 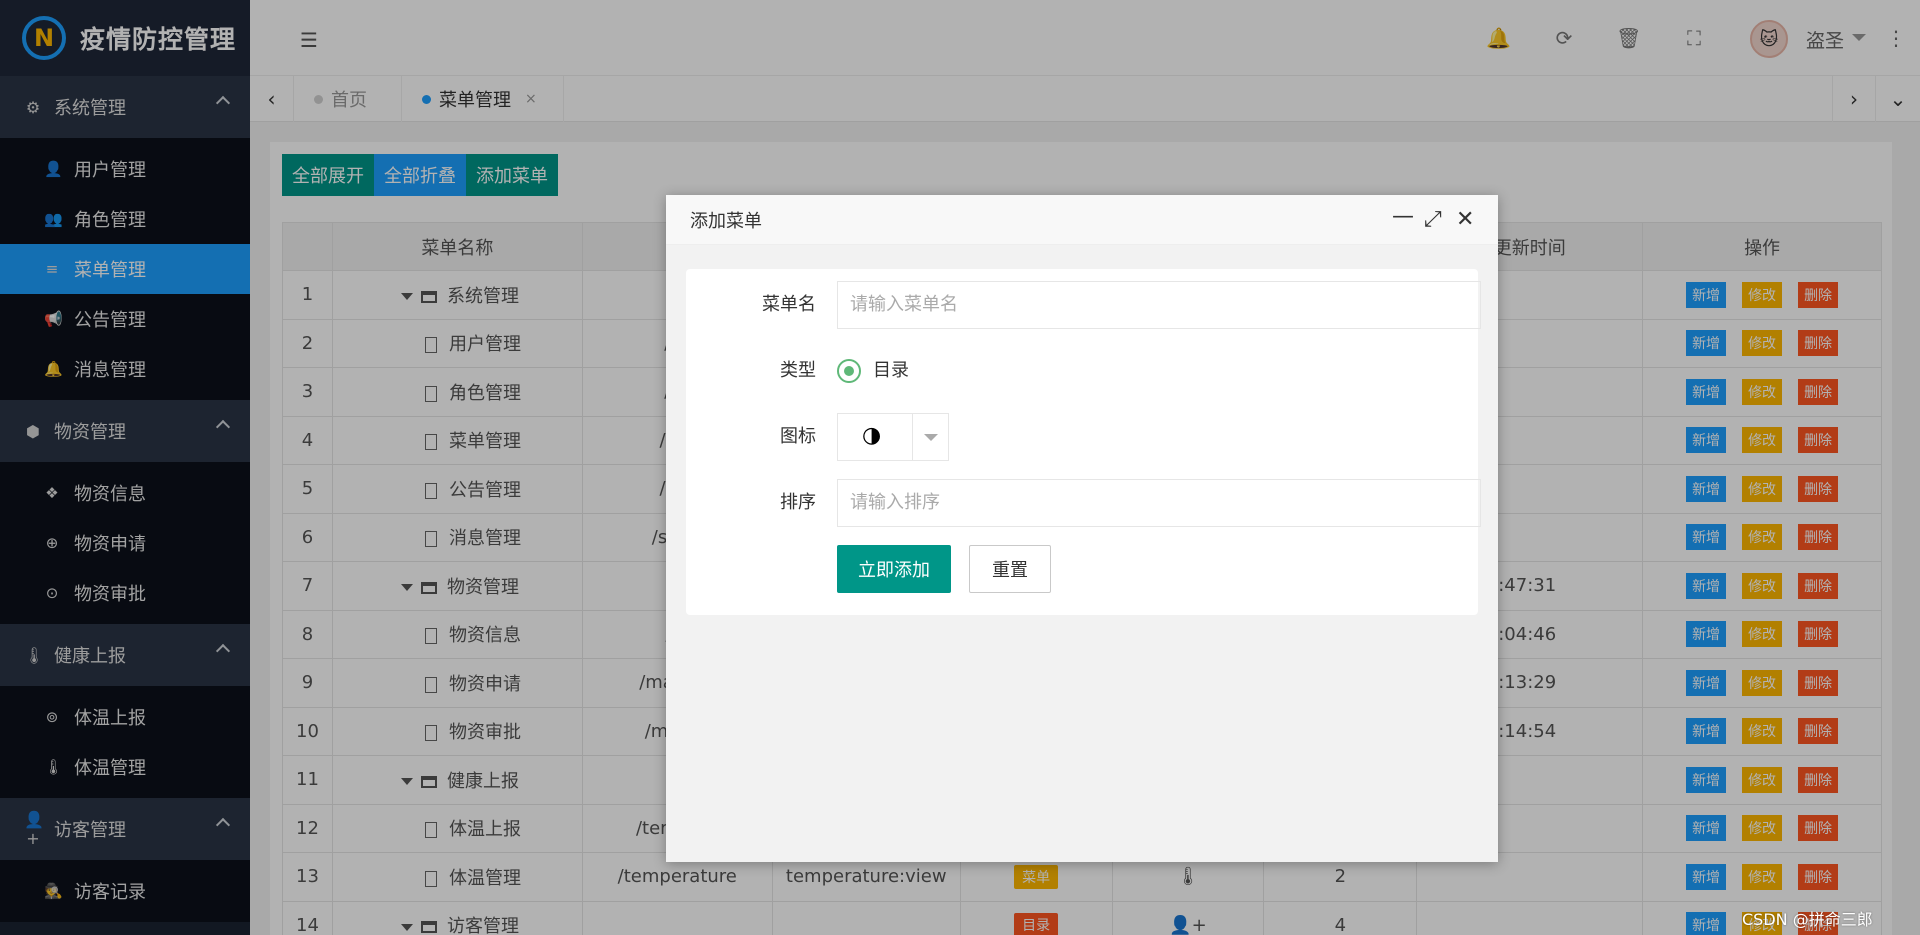 What do you see at coordinates (1807, 919) in the screenshot?
I see `watermark: CSDN @拼命三郎` at bounding box center [1807, 919].